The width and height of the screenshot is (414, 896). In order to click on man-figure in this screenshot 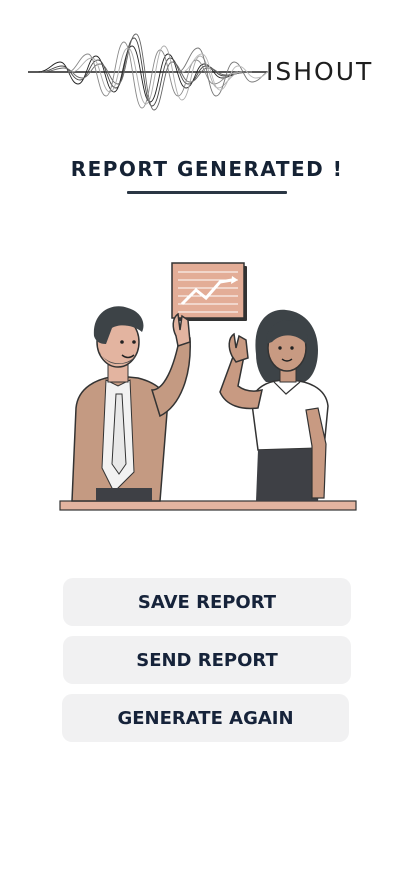, I will do `click(131, 404)`.